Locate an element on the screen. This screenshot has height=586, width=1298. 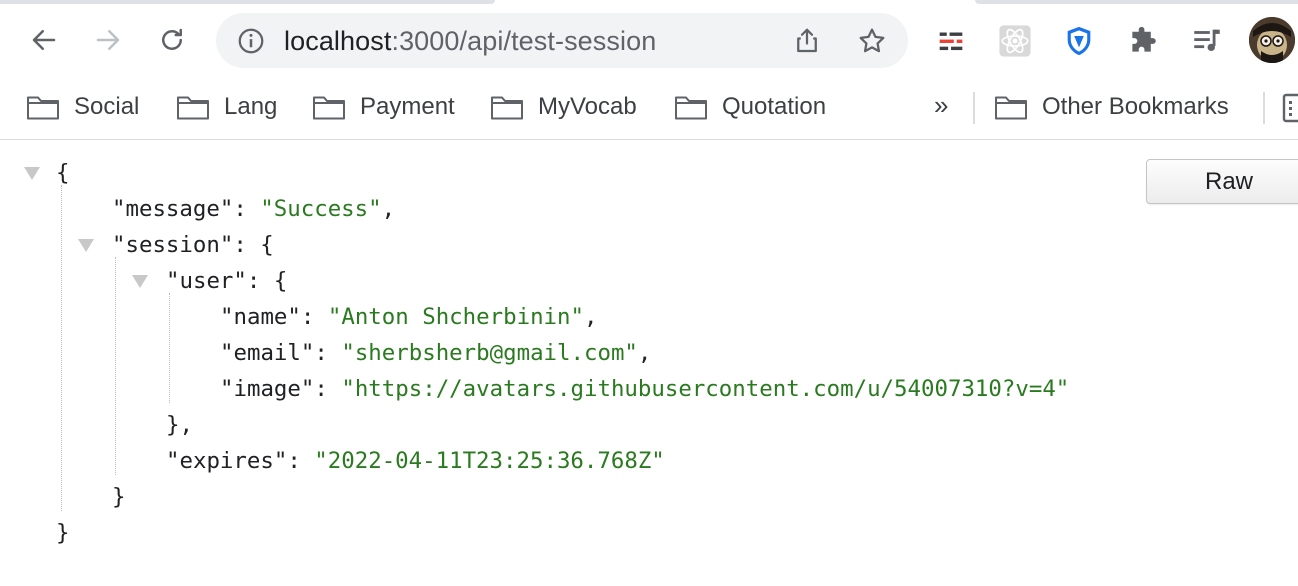
info-icon is located at coordinates (251, 41).